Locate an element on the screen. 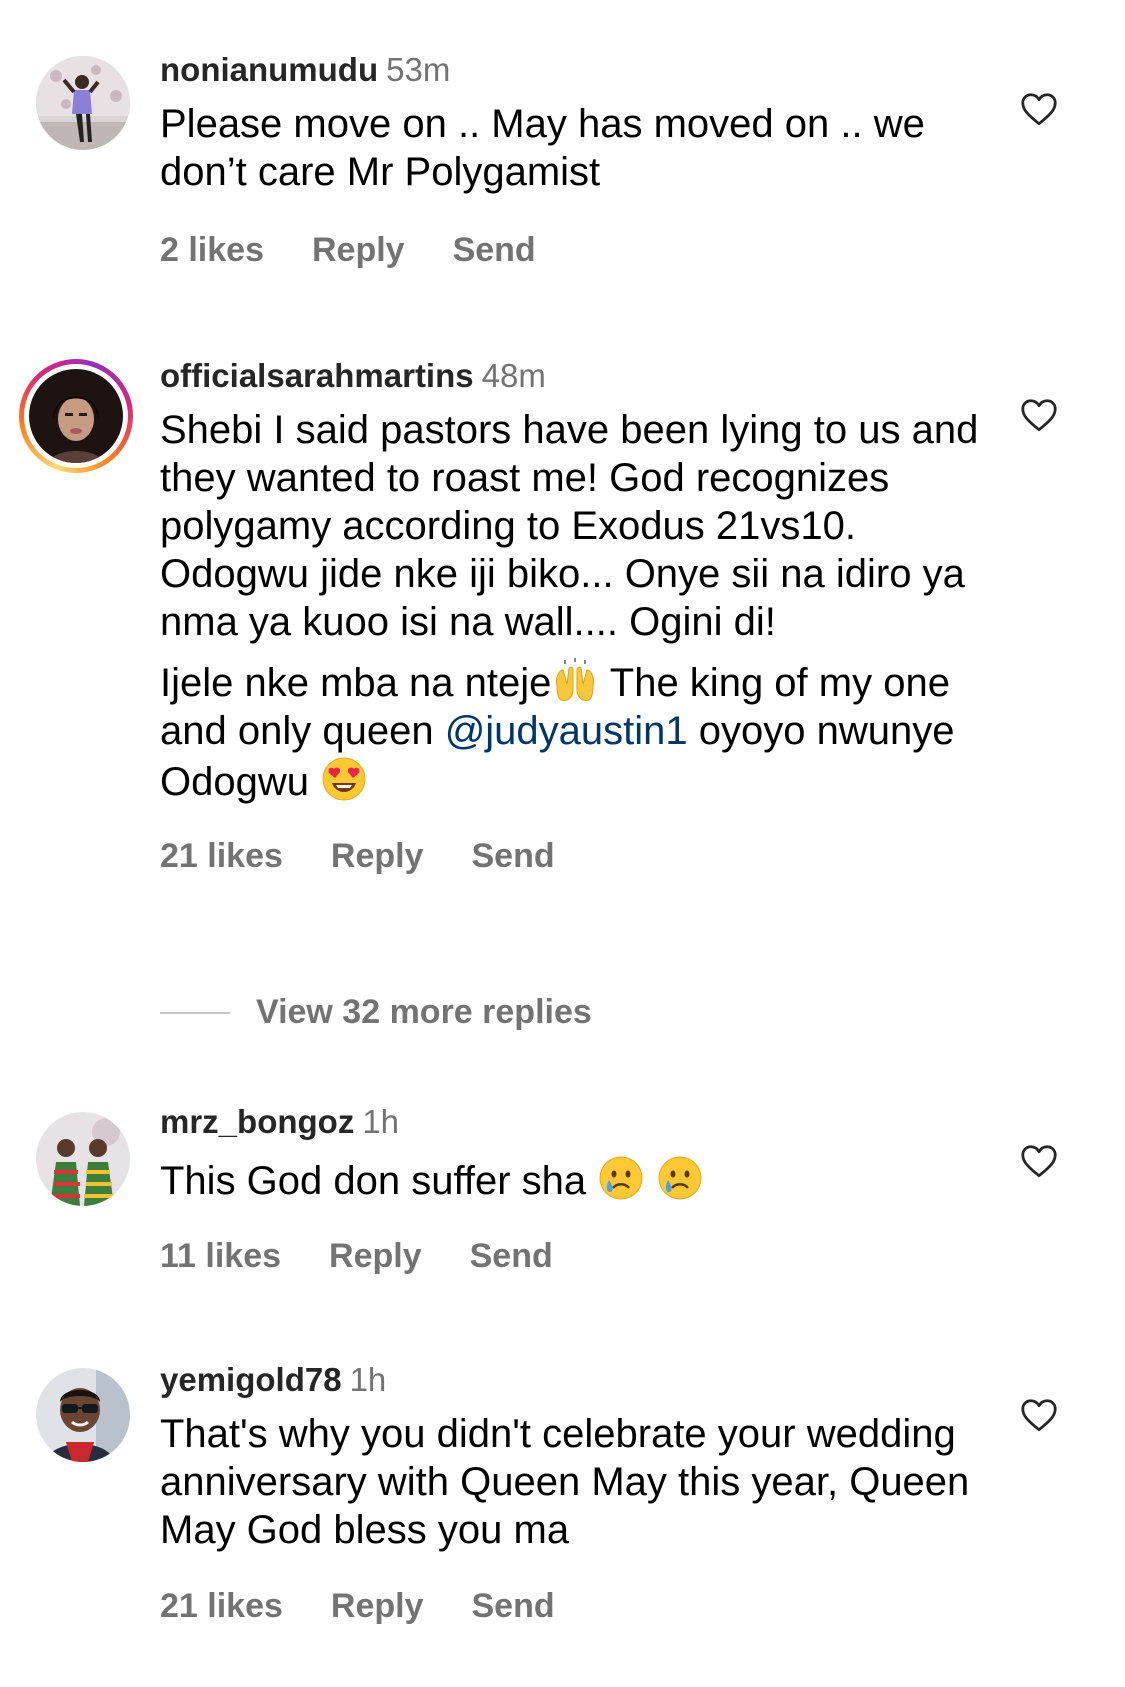  comment-actions: 11 likes Reply Send is located at coordinates (380, 1256).